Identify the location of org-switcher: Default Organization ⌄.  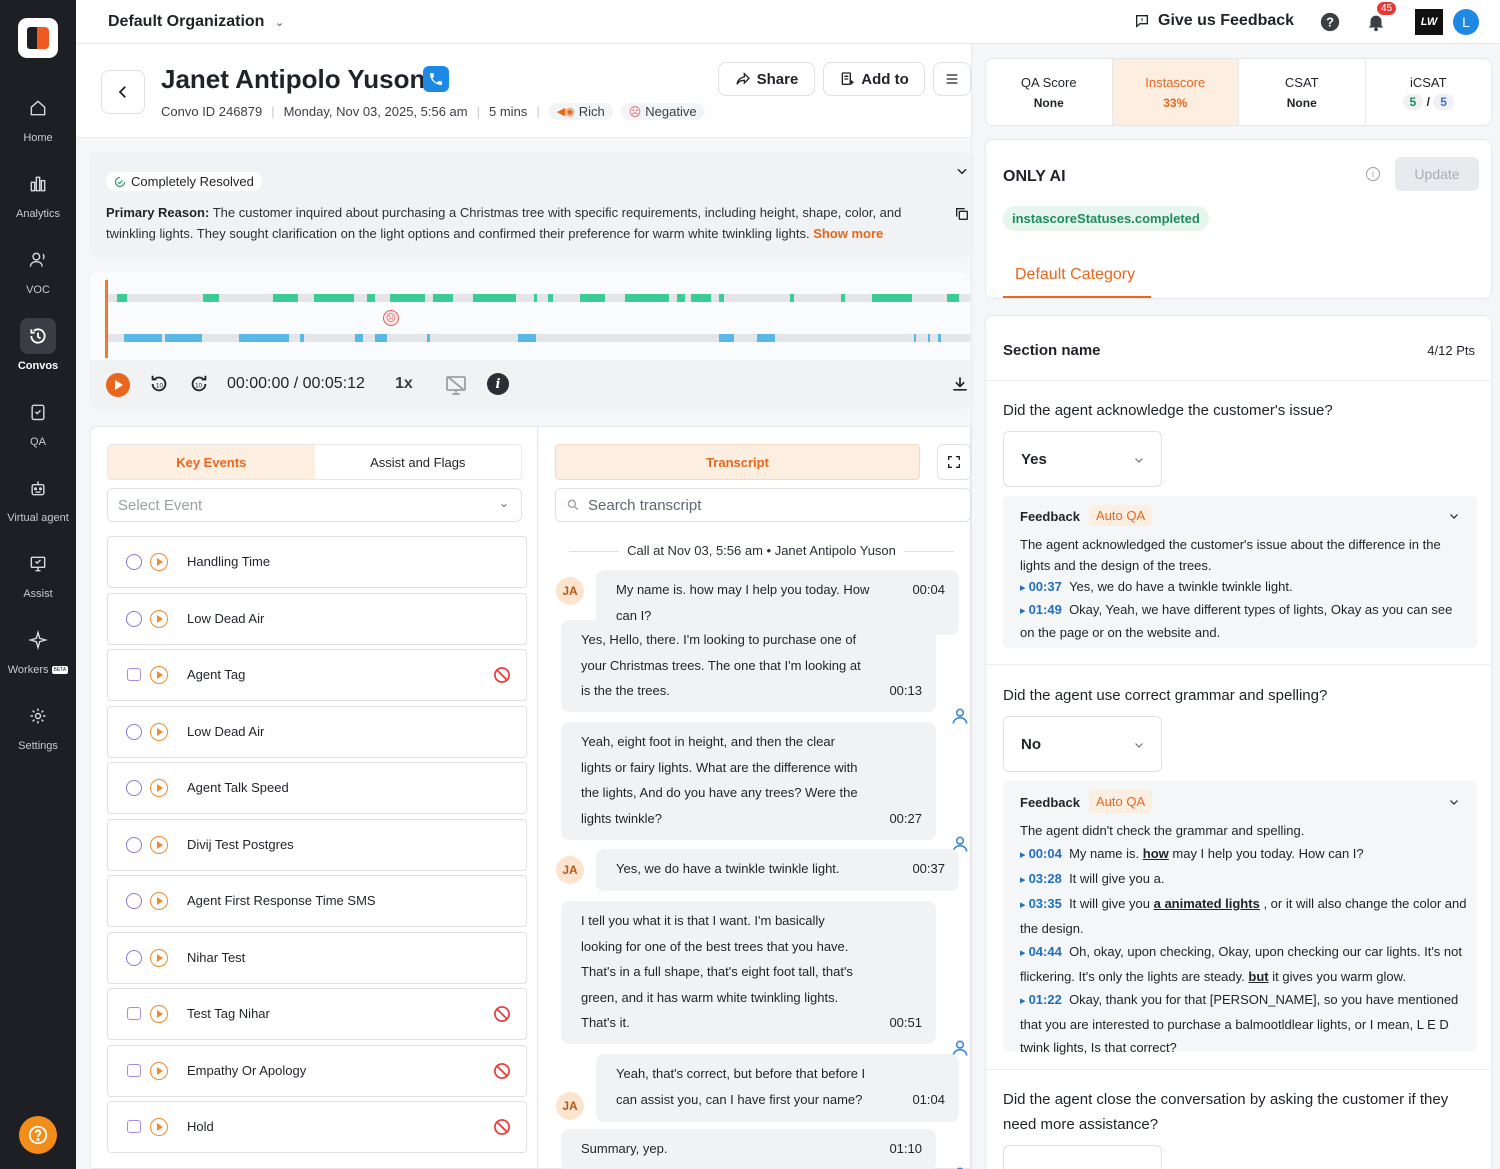
(196, 22).